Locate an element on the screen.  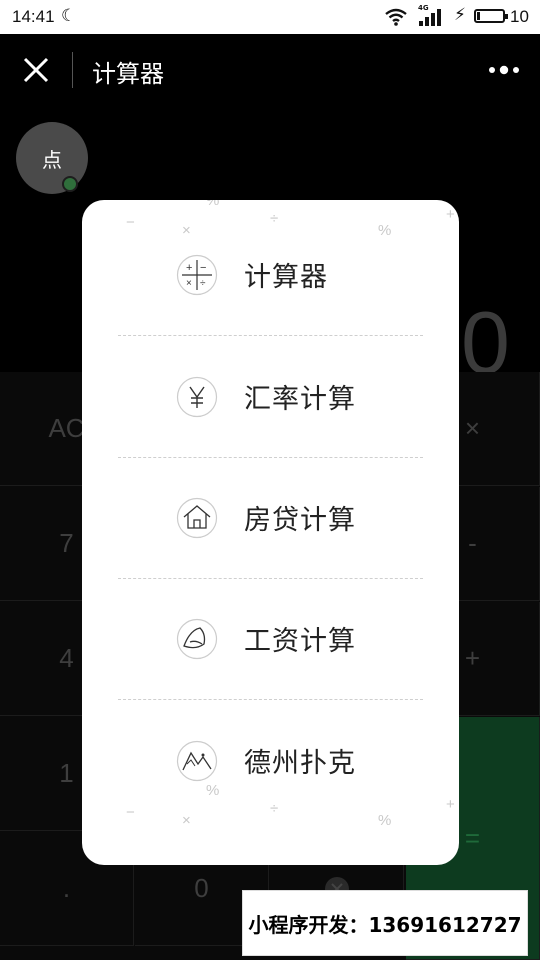
menu-item-label: 计算器 is located at coordinates (286, 277).